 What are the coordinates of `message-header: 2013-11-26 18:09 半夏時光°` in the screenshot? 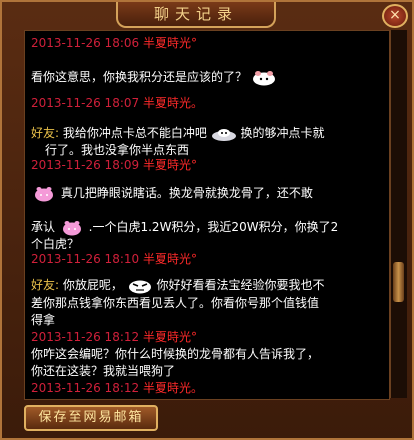 It's located at (114, 165).